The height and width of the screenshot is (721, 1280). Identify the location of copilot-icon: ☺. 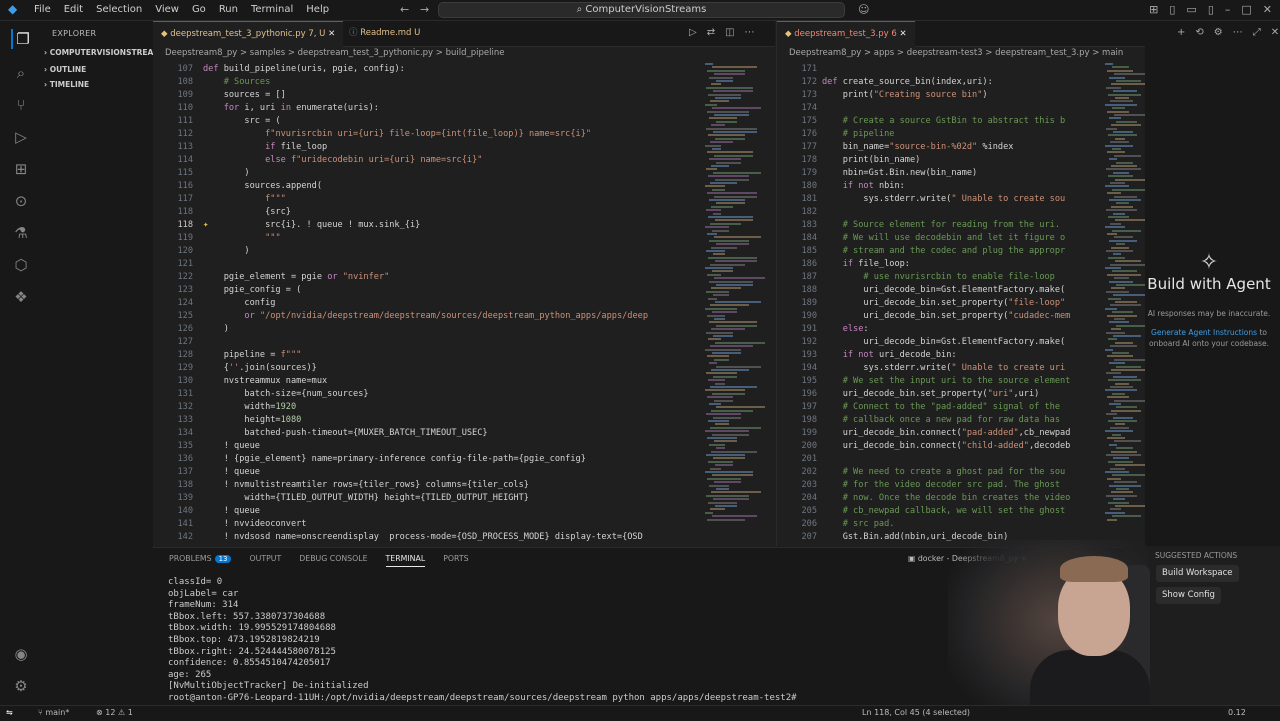
(863, 9).